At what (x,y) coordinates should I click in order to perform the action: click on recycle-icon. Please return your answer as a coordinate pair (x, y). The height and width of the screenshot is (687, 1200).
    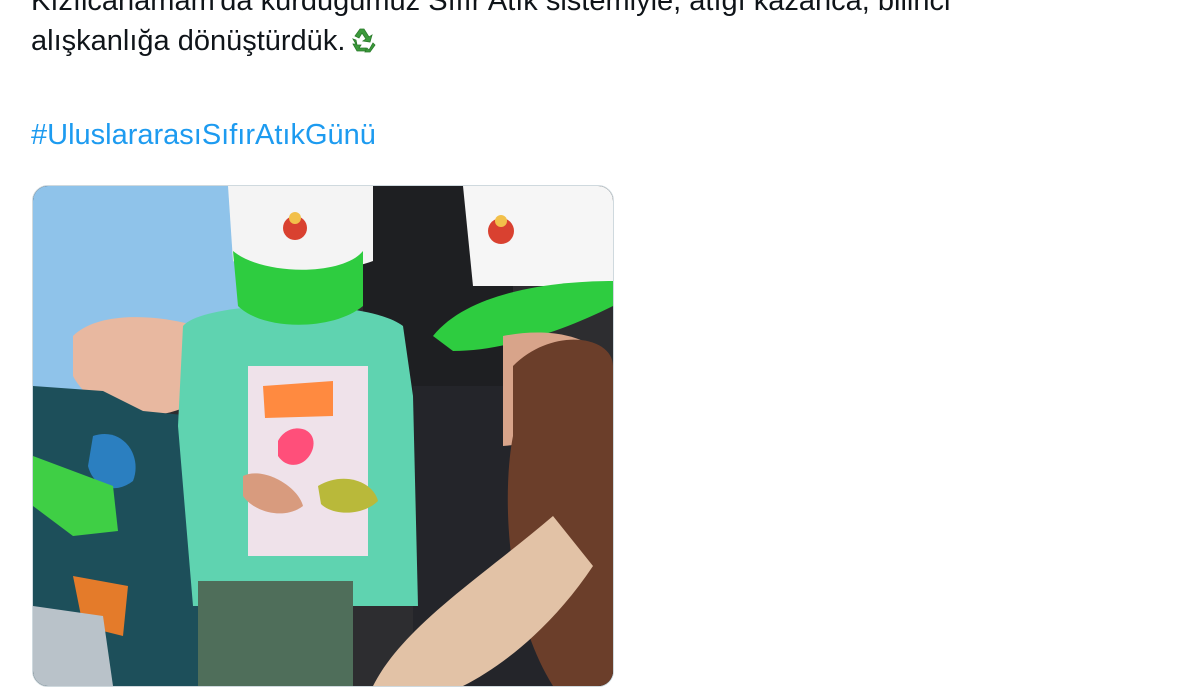
    Looking at the image, I should click on (362, 40).